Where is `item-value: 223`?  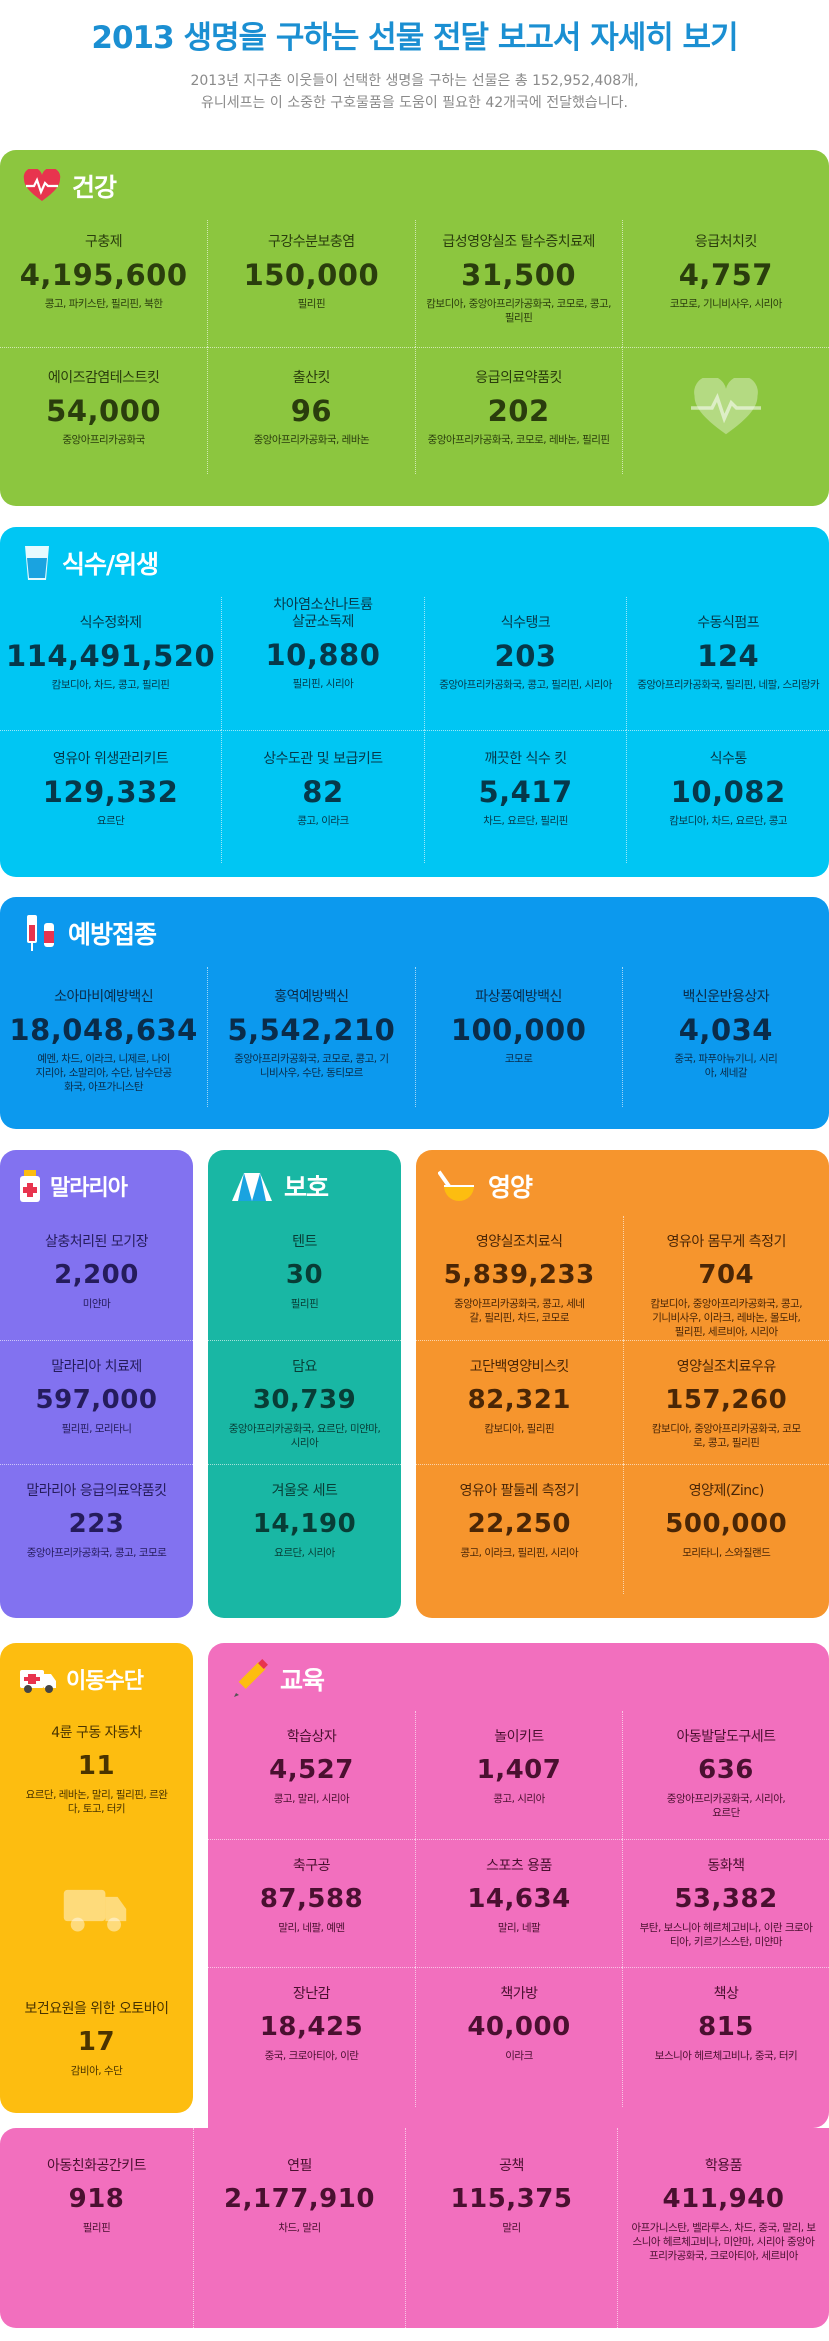
item-value: 223 is located at coordinates (96, 1524).